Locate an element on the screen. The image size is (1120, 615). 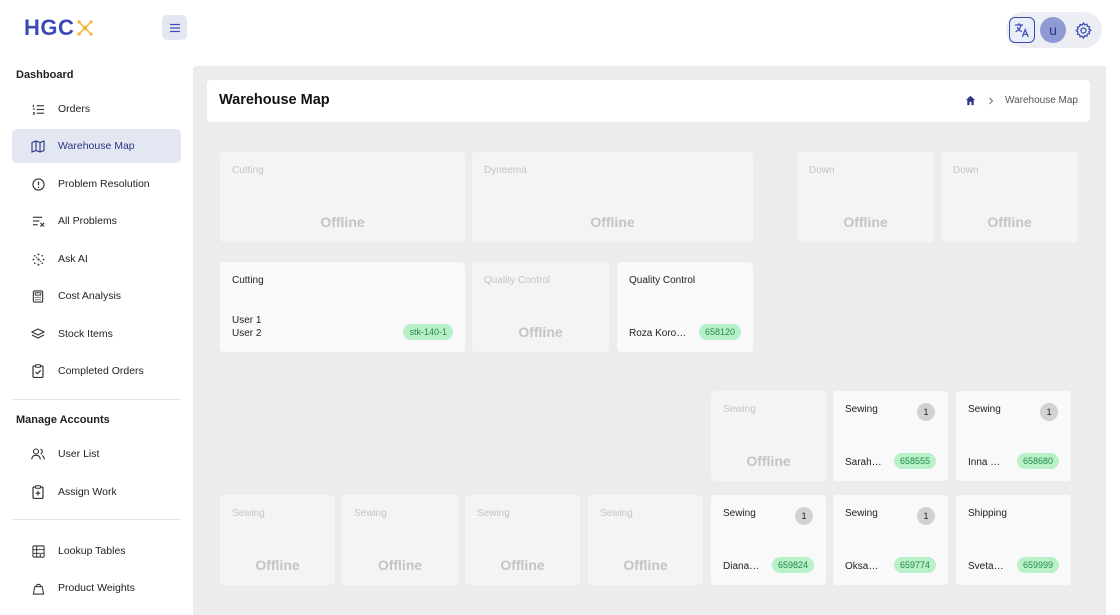
section-title-dashboard: Dashboard is located at coordinates (45, 75).